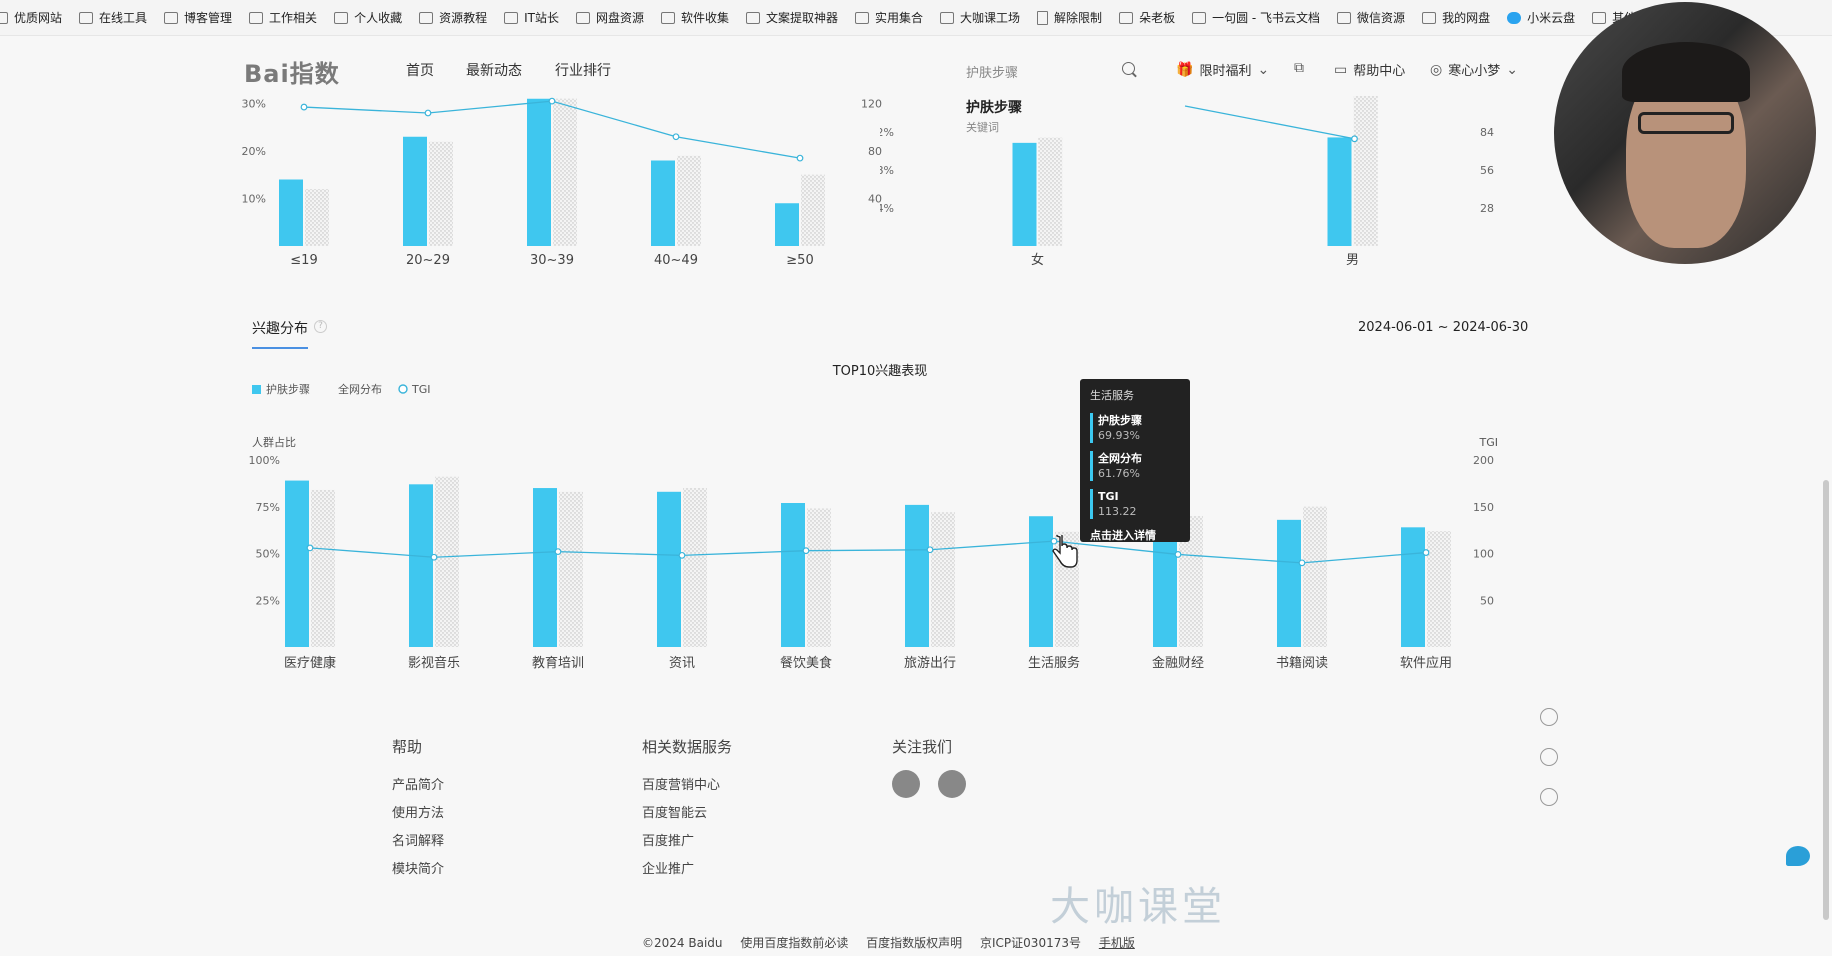 The width and height of the screenshot is (1832, 956). I want to click on wechat-icon, so click(906, 784).